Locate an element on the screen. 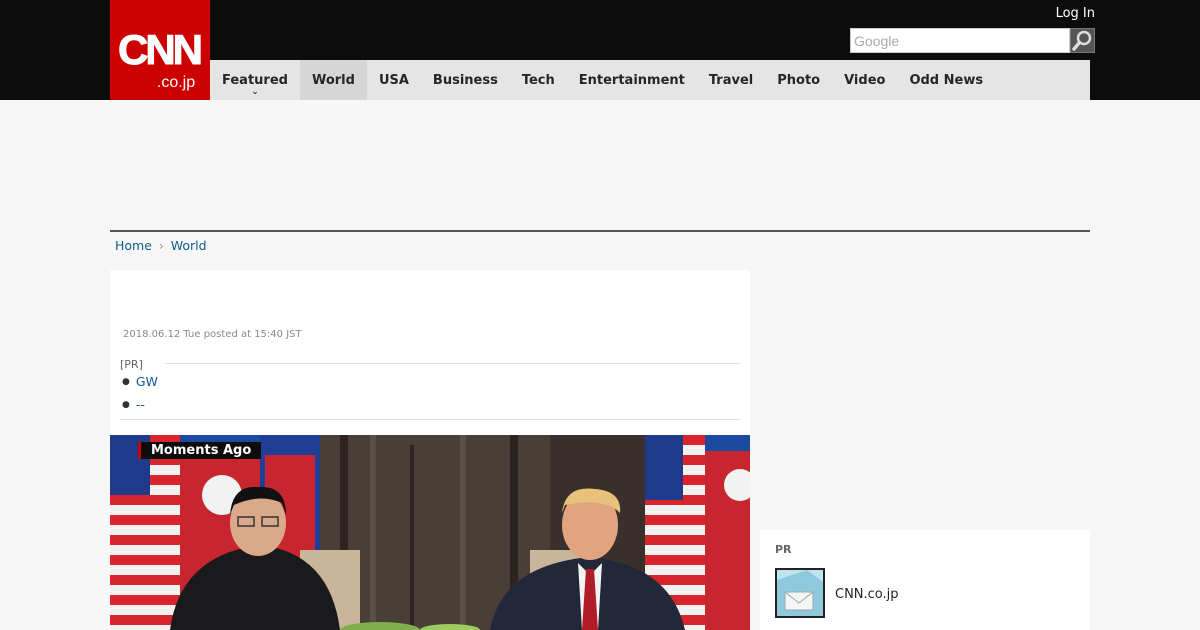 This screenshot has width=1200, height=630. nav-item-label: World is located at coordinates (333, 80).